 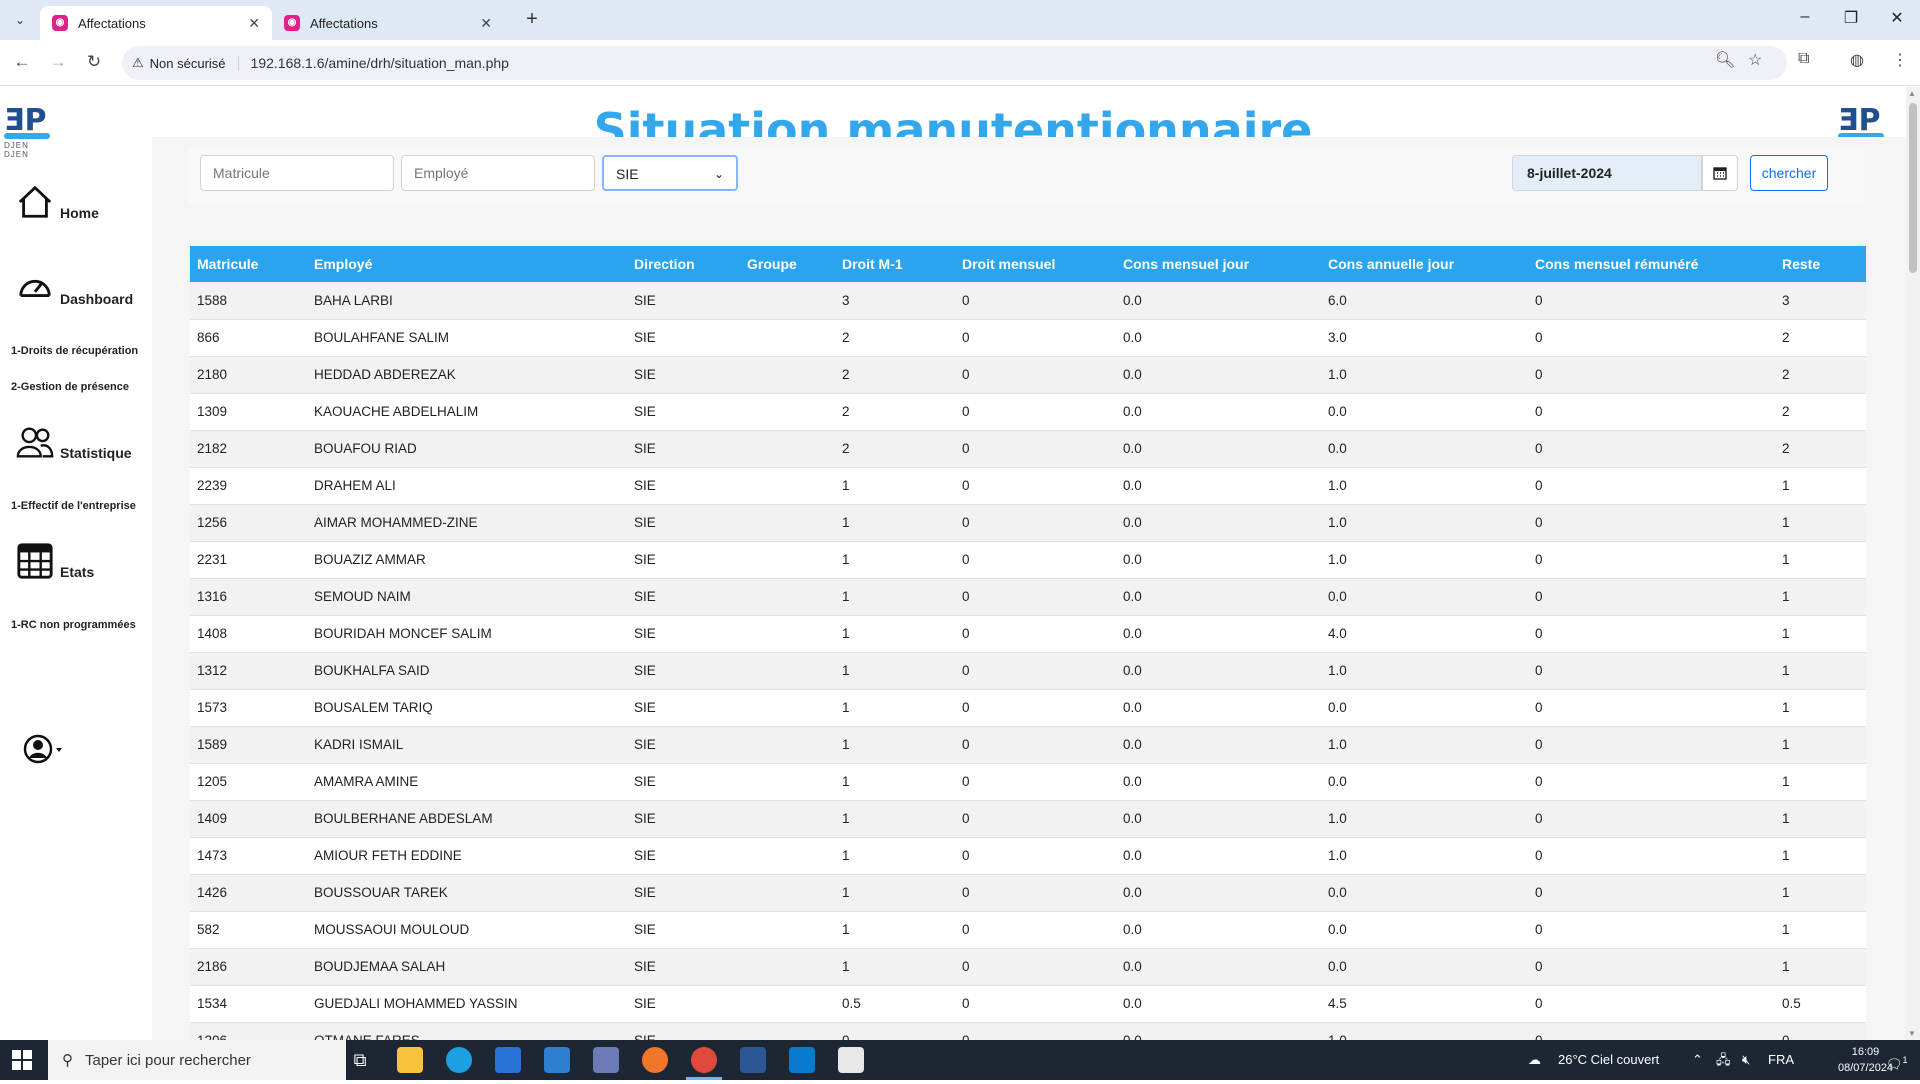 What do you see at coordinates (1720, 173) in the screenshot?
I see `calendar-button` at bounding box center [1720, 173].